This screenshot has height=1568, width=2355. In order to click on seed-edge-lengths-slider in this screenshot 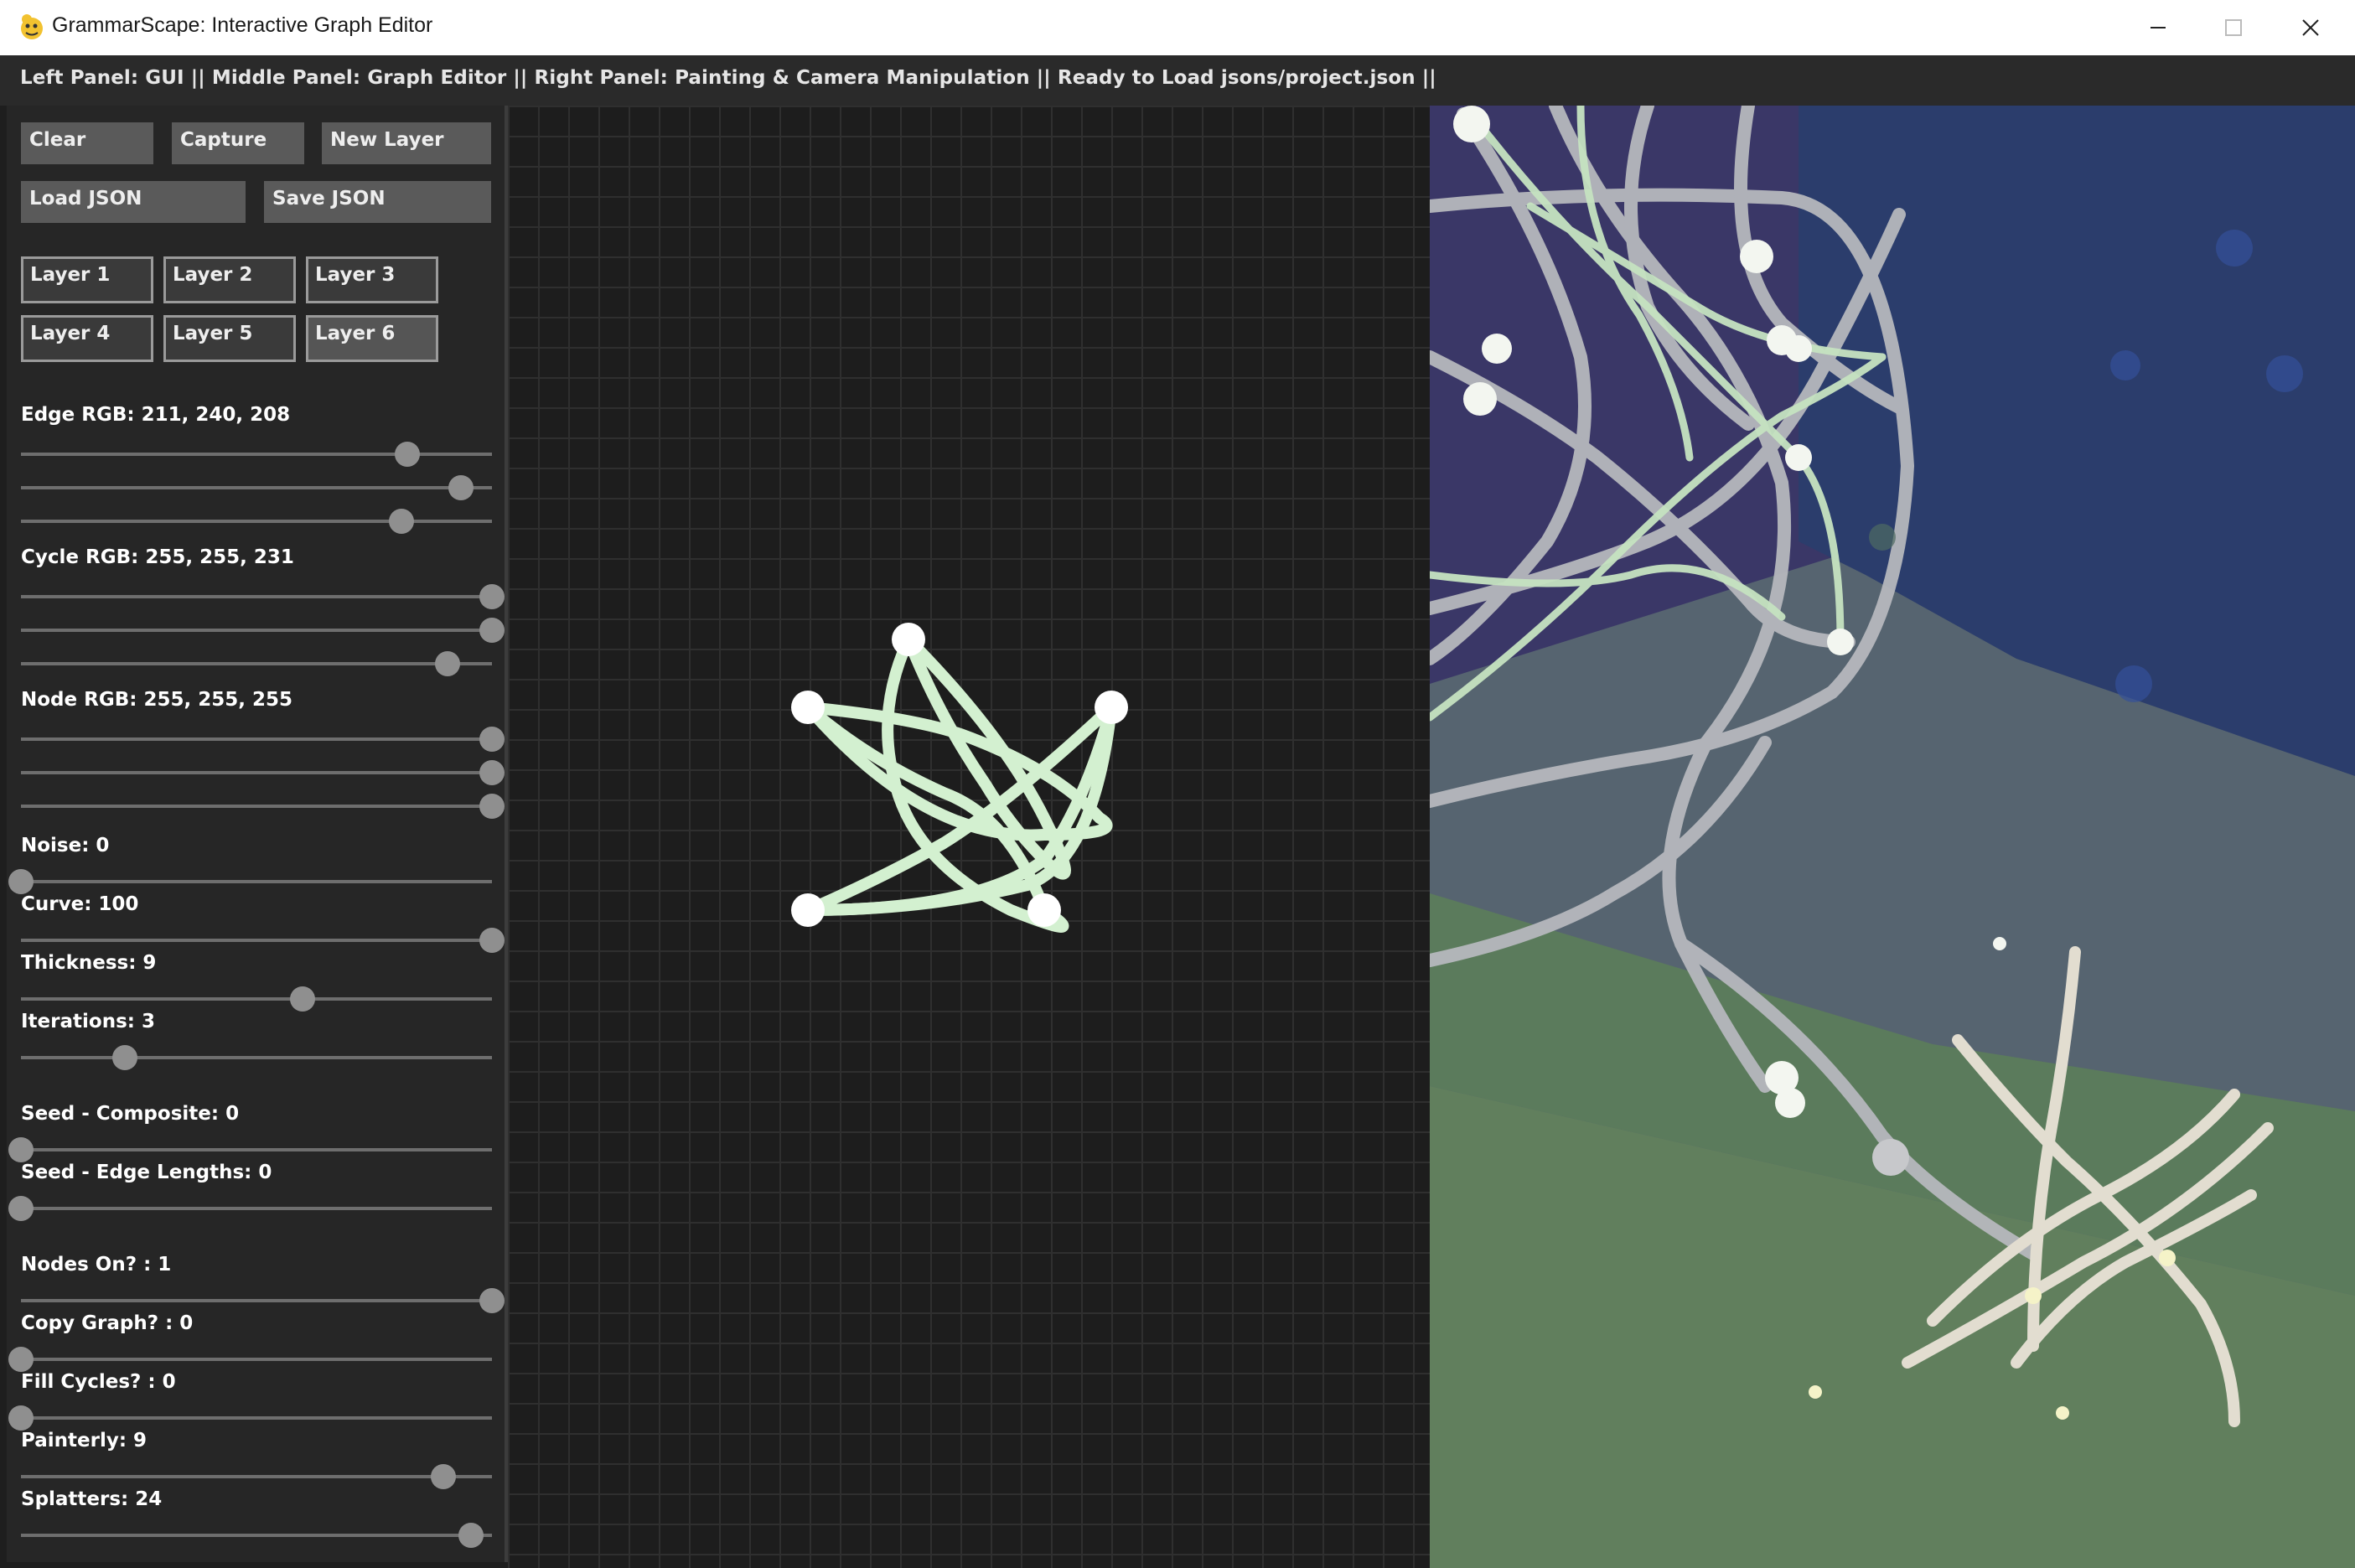, I will do `click(250, 1208)`.